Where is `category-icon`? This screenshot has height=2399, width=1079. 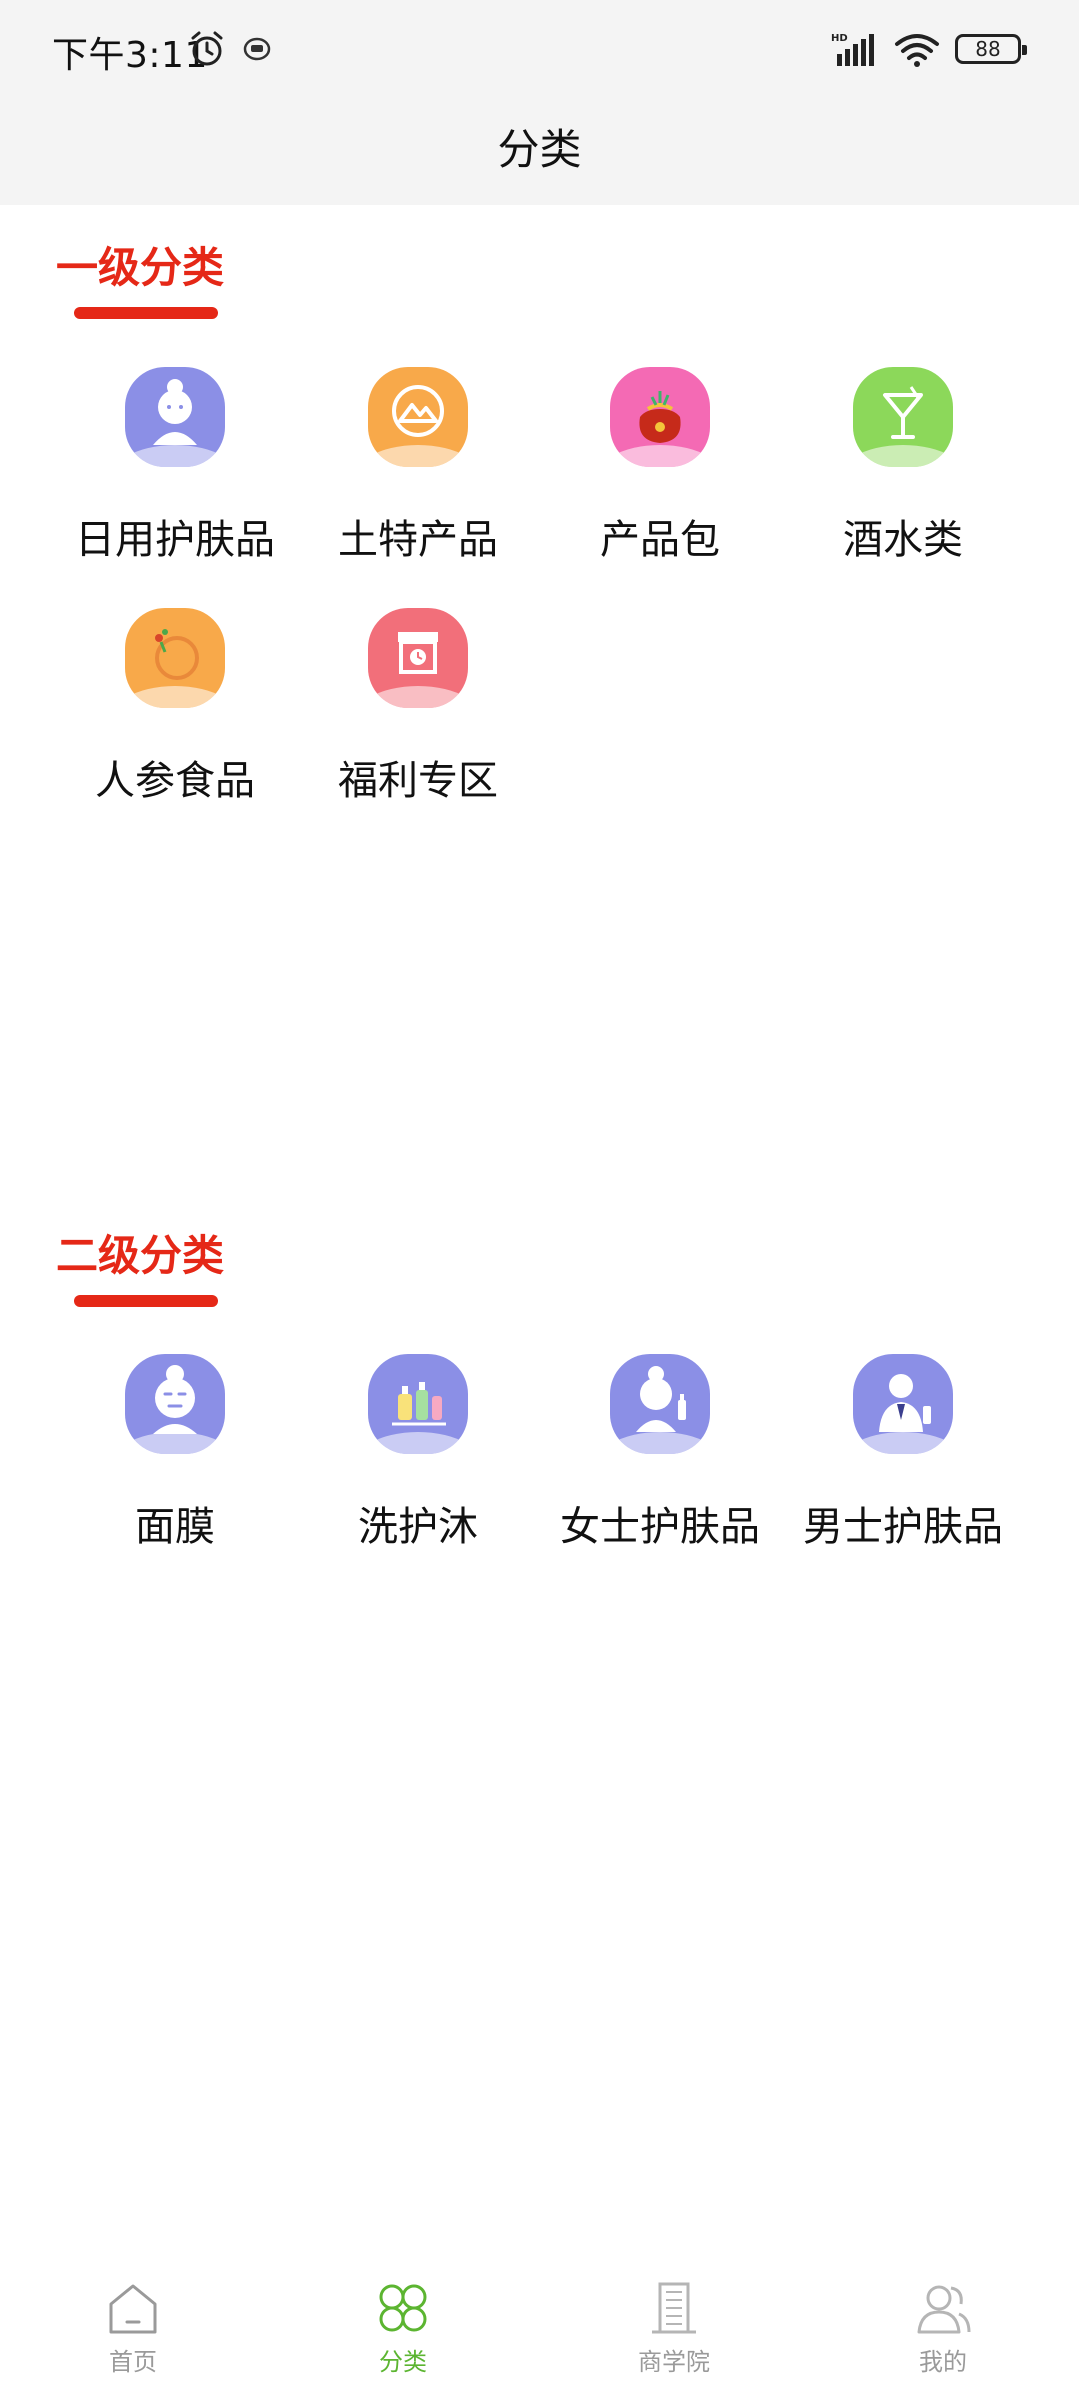 category-icon is located at coordinates (403, 2308).